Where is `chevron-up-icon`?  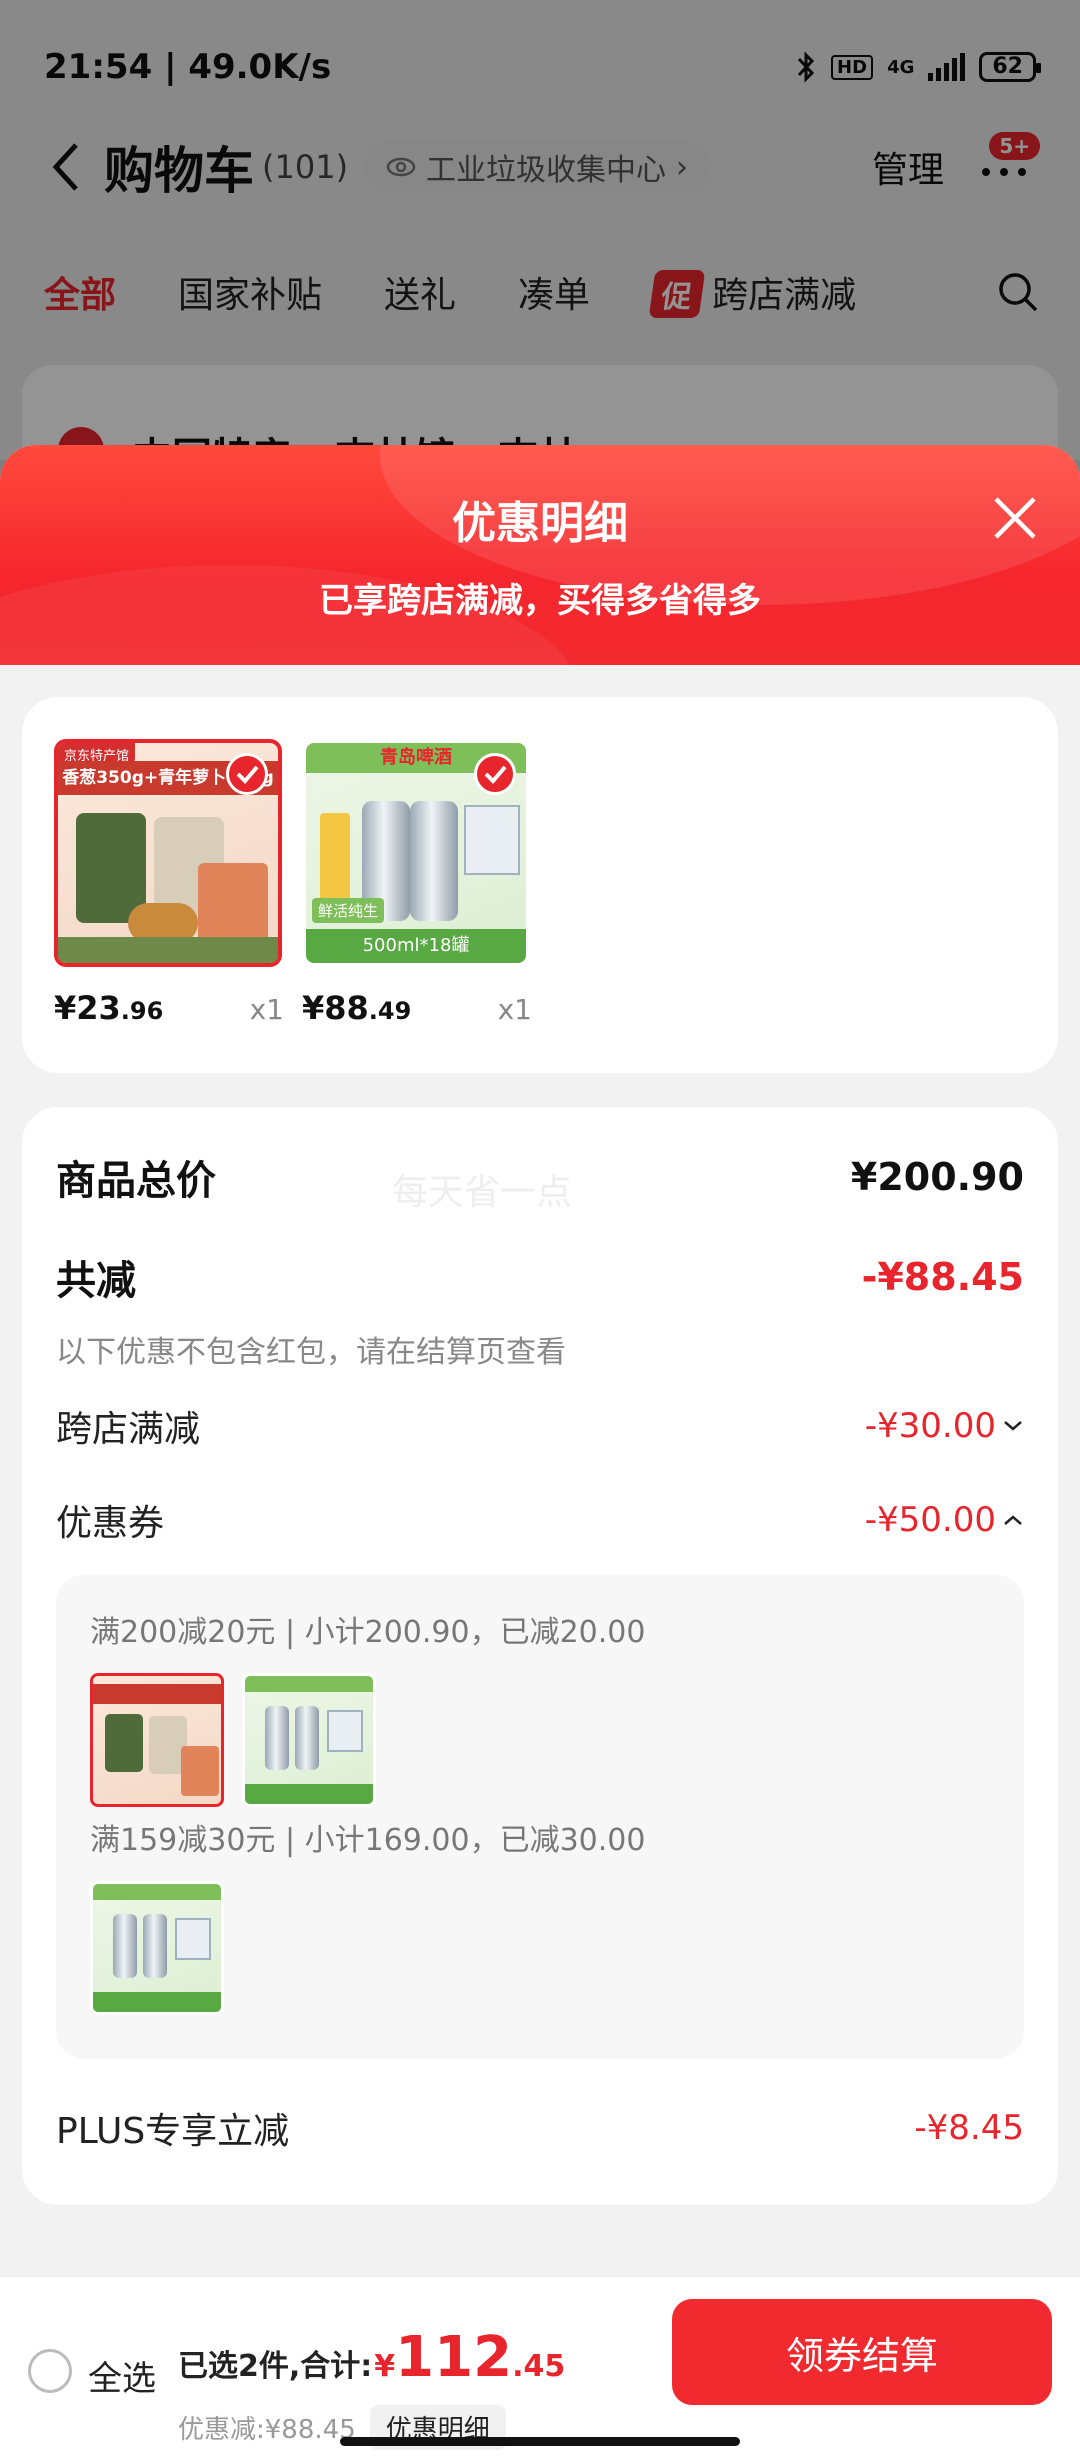
chevron-up-icon is located at coordinates (1013, 1520).